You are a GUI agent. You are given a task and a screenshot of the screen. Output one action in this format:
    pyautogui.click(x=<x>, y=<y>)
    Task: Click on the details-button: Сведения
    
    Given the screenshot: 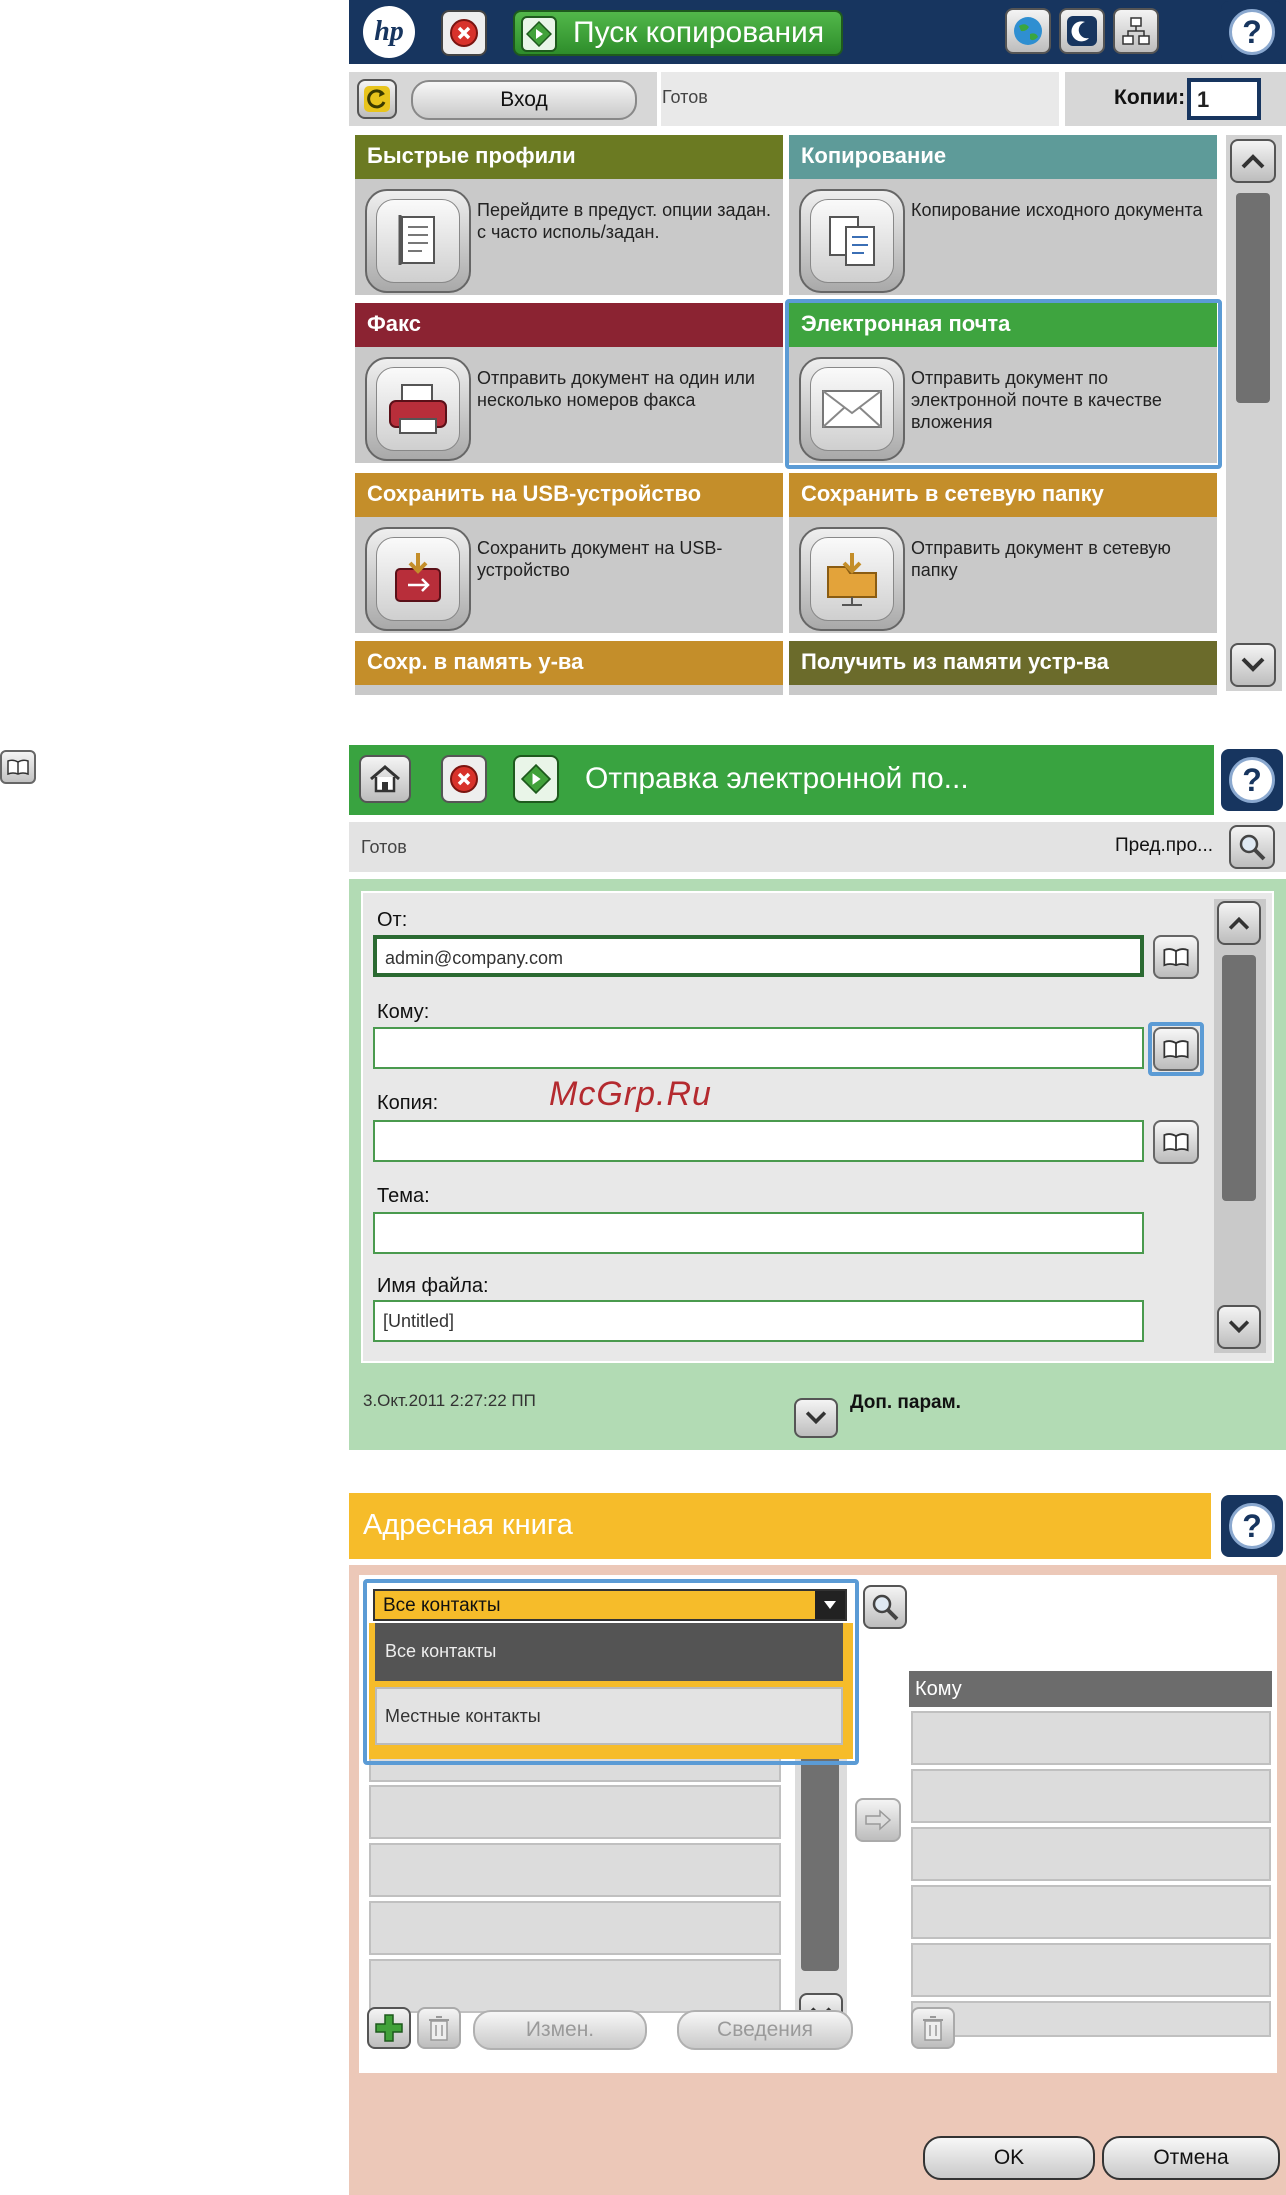 What is the action you would take?
    pyautogui.click(x=765, y=2030)
    